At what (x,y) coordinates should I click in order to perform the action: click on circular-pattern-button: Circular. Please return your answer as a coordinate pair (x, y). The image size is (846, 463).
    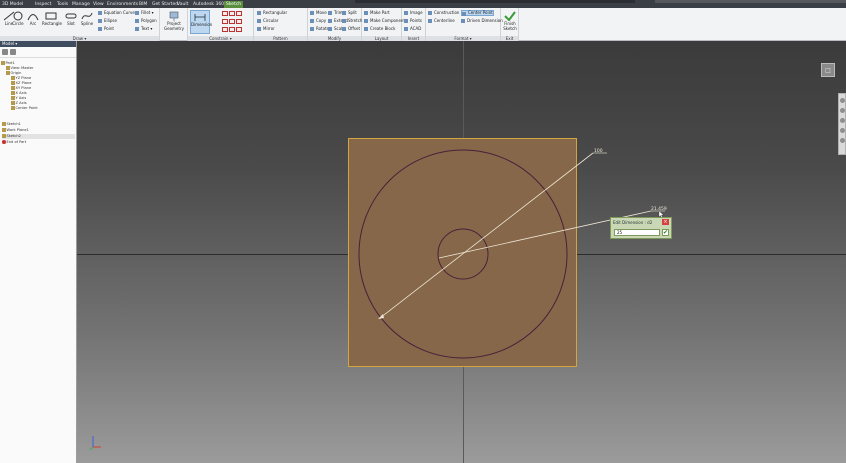
    Looking at the image, I should click on (267, 21).